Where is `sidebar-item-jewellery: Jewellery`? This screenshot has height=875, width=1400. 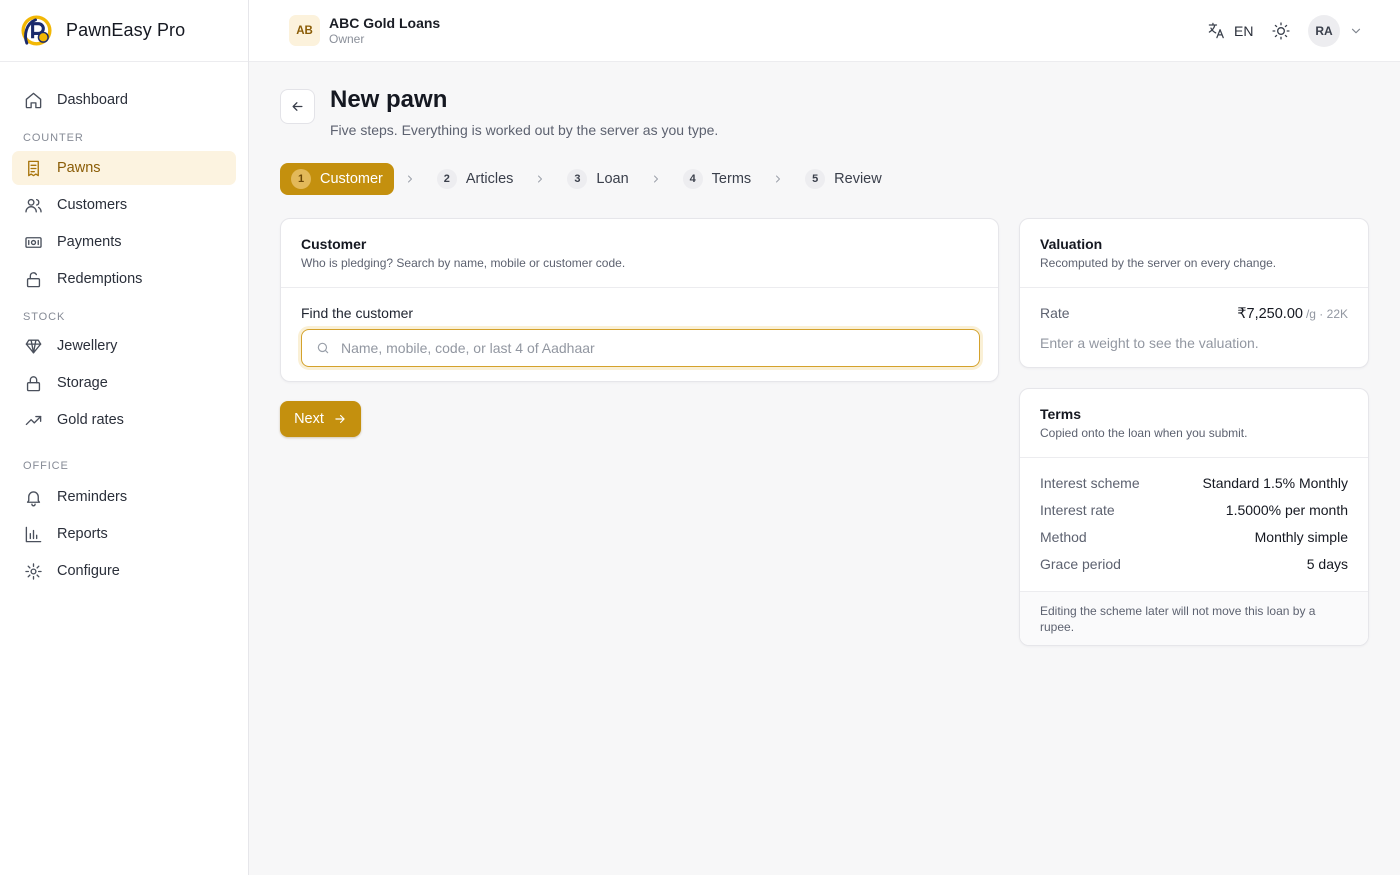 sidebar-item-jewellery: Jewellery is located at coordinates (124, 346).